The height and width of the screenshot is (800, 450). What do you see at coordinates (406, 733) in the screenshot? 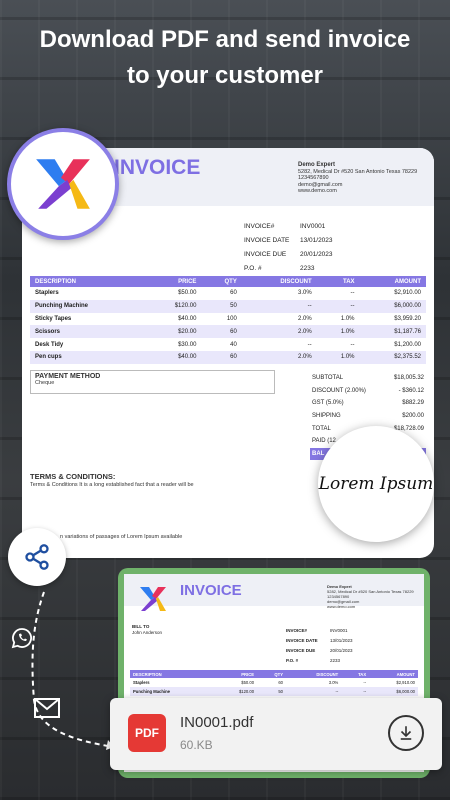
I see `download-button` at bounding box center [406, 733].